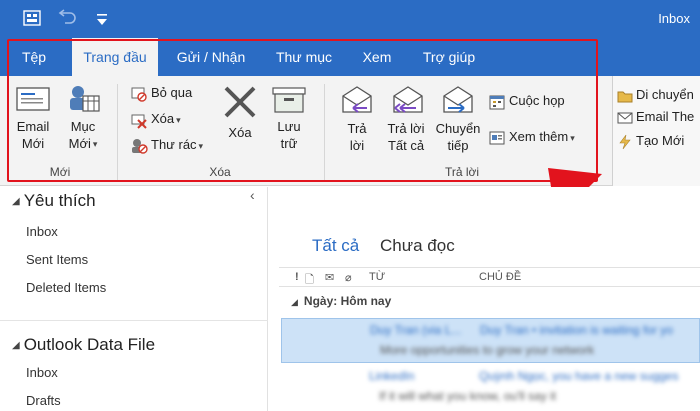  Describe the element at coordinates (309, 280) in the screenshot. I see `document-column-icon: 🗋` at that location.